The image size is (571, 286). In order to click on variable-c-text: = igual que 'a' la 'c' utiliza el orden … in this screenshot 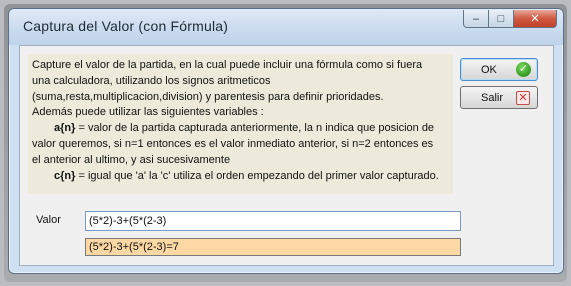, I will do `click(257, 175)`.